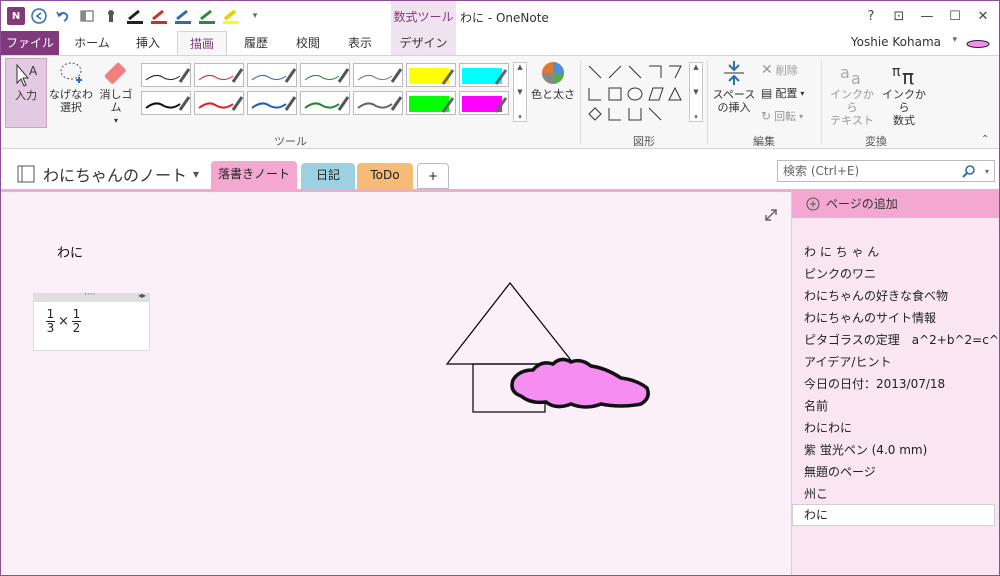  What do you see at coordinates (782, 116) in the screenshot?
I see `rotate-button: ↻ 回転 ▾` at bounding box center [782, 116].